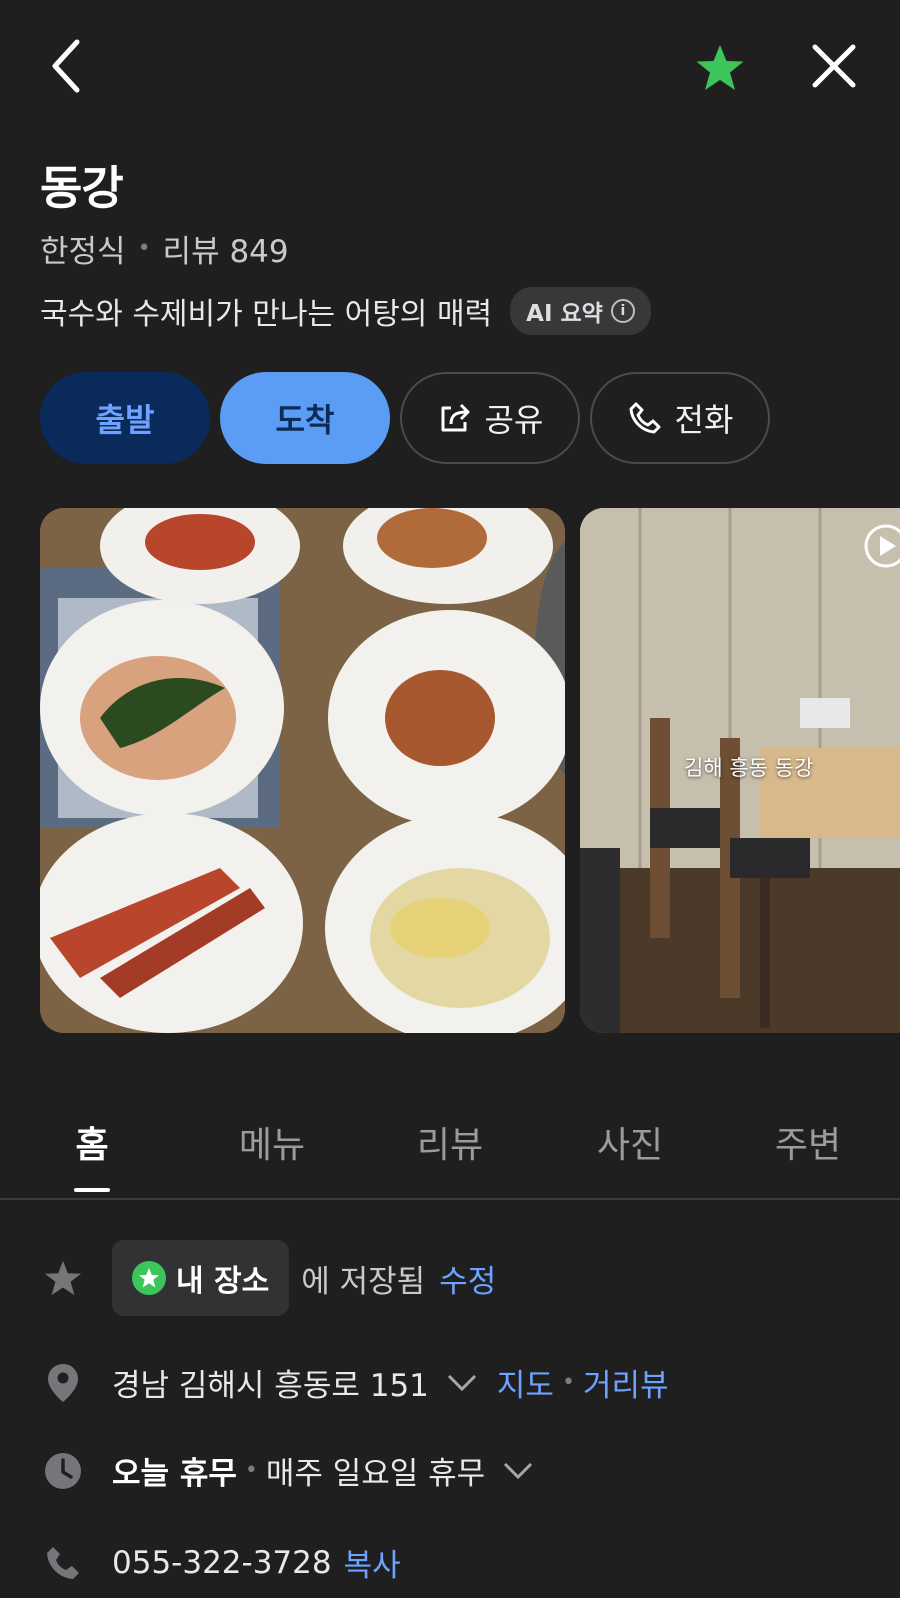  I want to click on hours-detail: 매주 일요일 휴무, so click(375, 1474).